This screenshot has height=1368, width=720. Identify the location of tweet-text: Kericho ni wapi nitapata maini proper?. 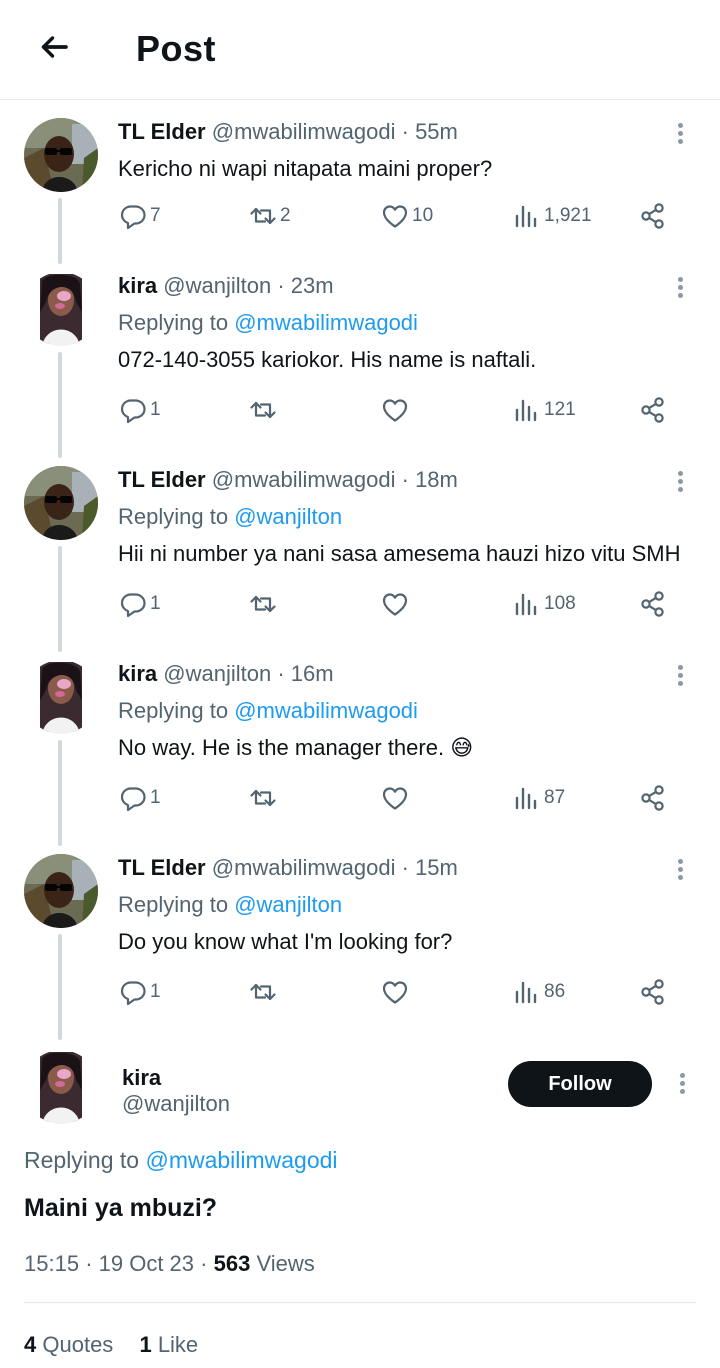
(305, 168).